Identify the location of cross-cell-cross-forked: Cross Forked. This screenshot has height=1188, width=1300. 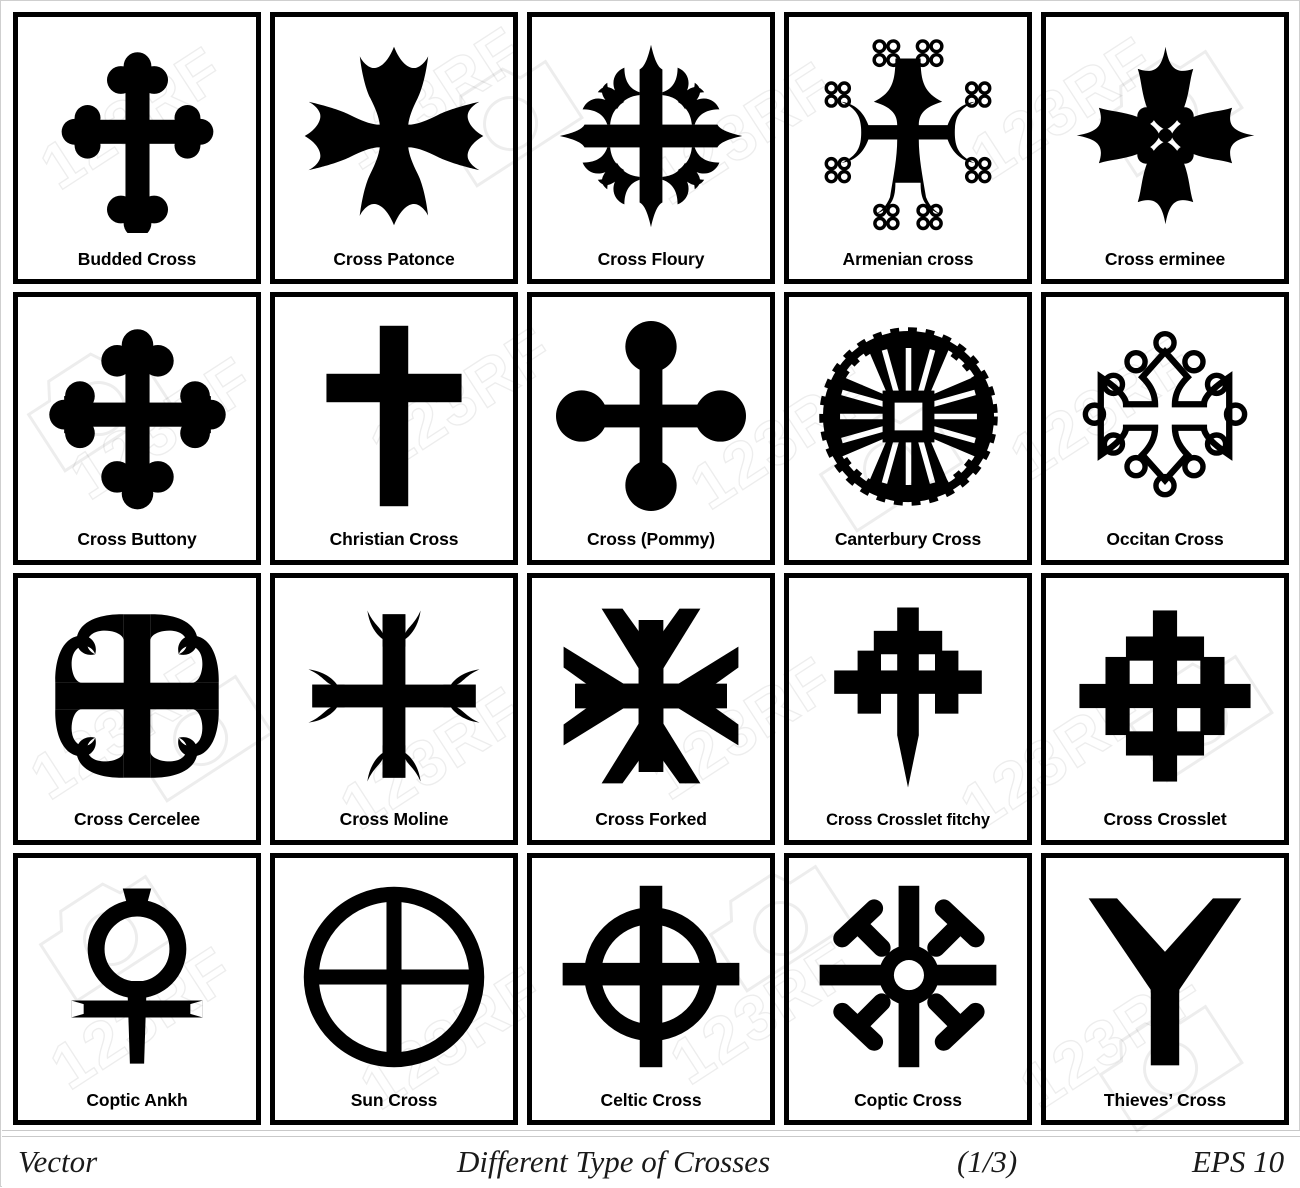
(651, 708).